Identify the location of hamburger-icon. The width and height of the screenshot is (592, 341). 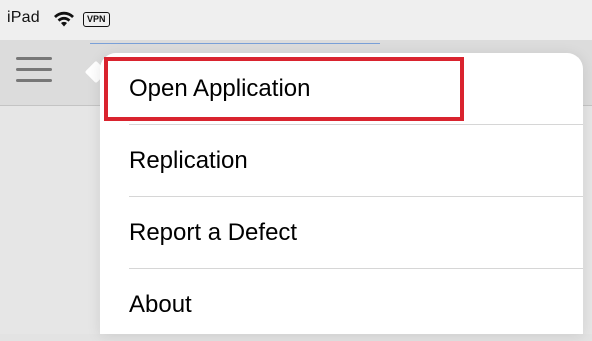
(34, 72).